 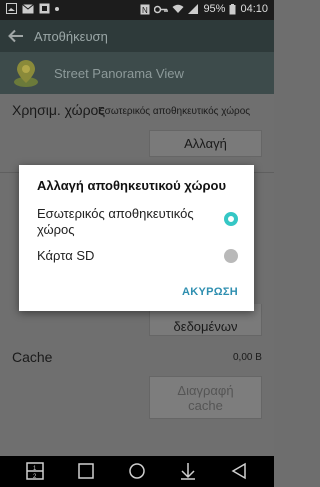 I want to click on battery-icon, so click(x=232, y=8).